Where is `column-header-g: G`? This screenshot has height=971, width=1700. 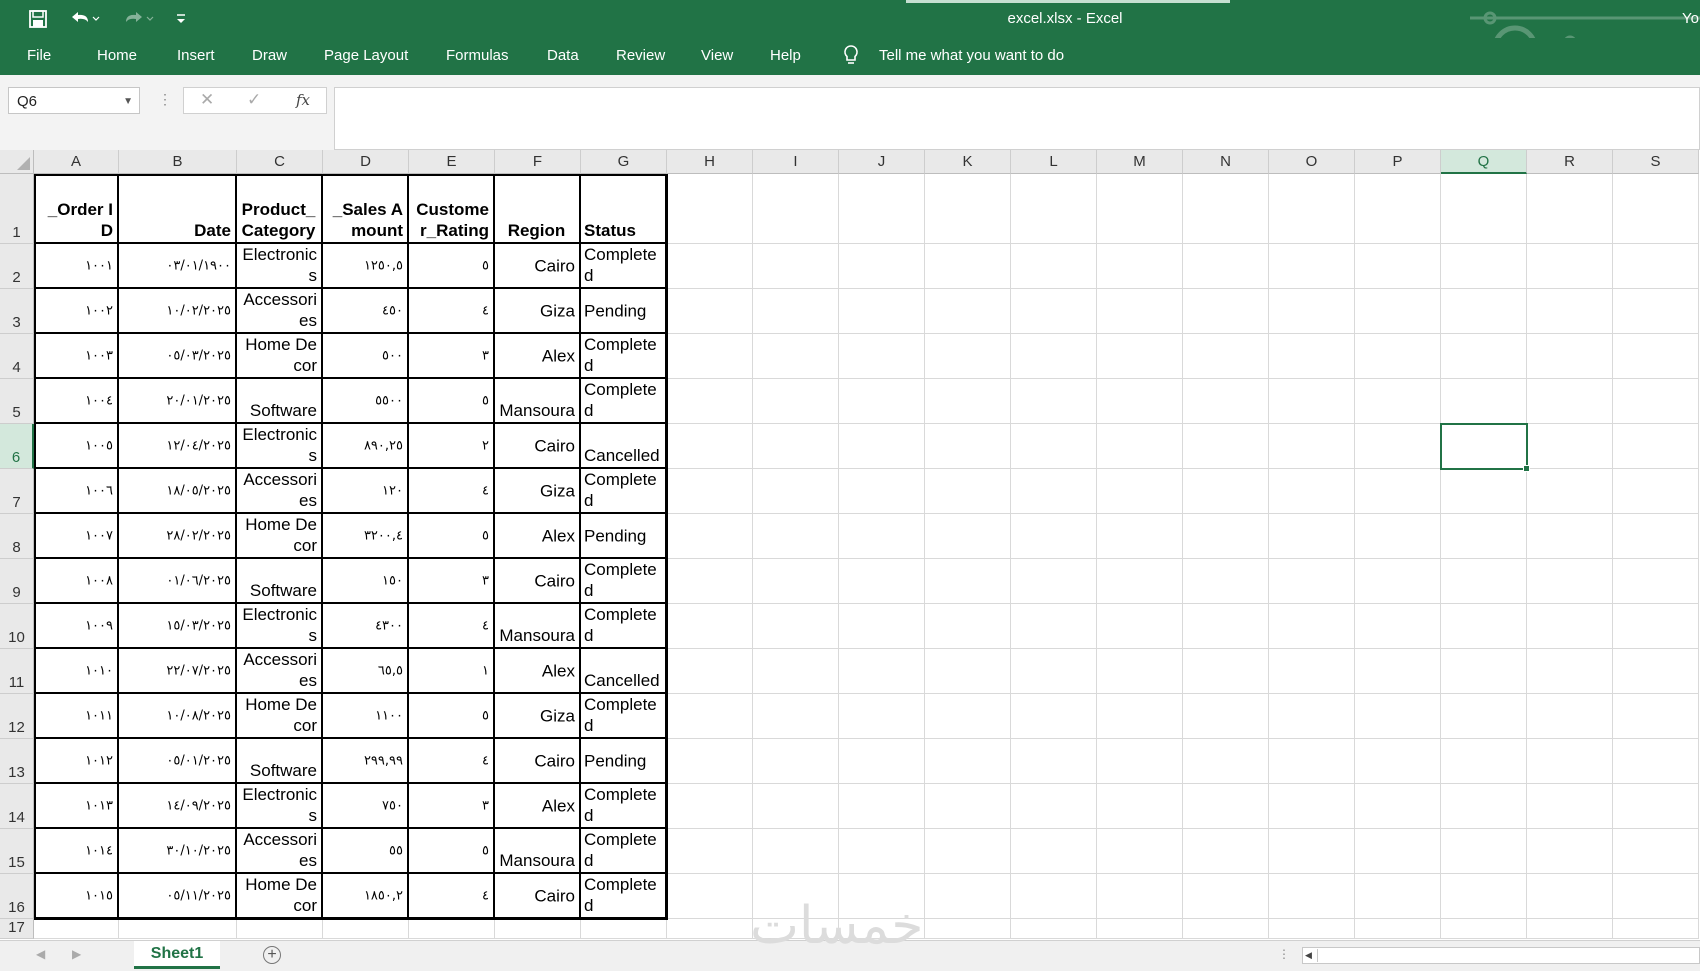
column-header-g: G is located at coordinates (624, 162).